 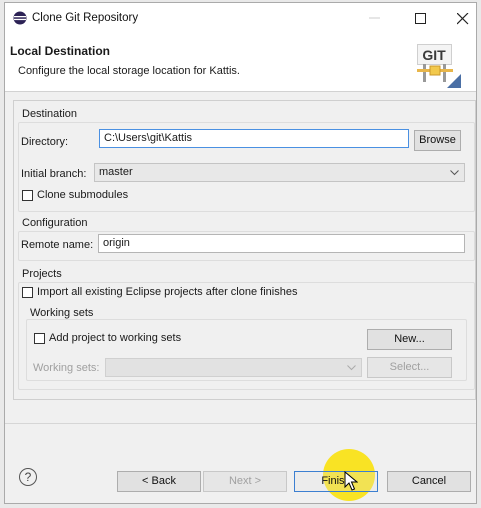 What do you see at coordinates (240, 423) in the screenshot?
I see `footer-separator` at bounding box center [240, 423].